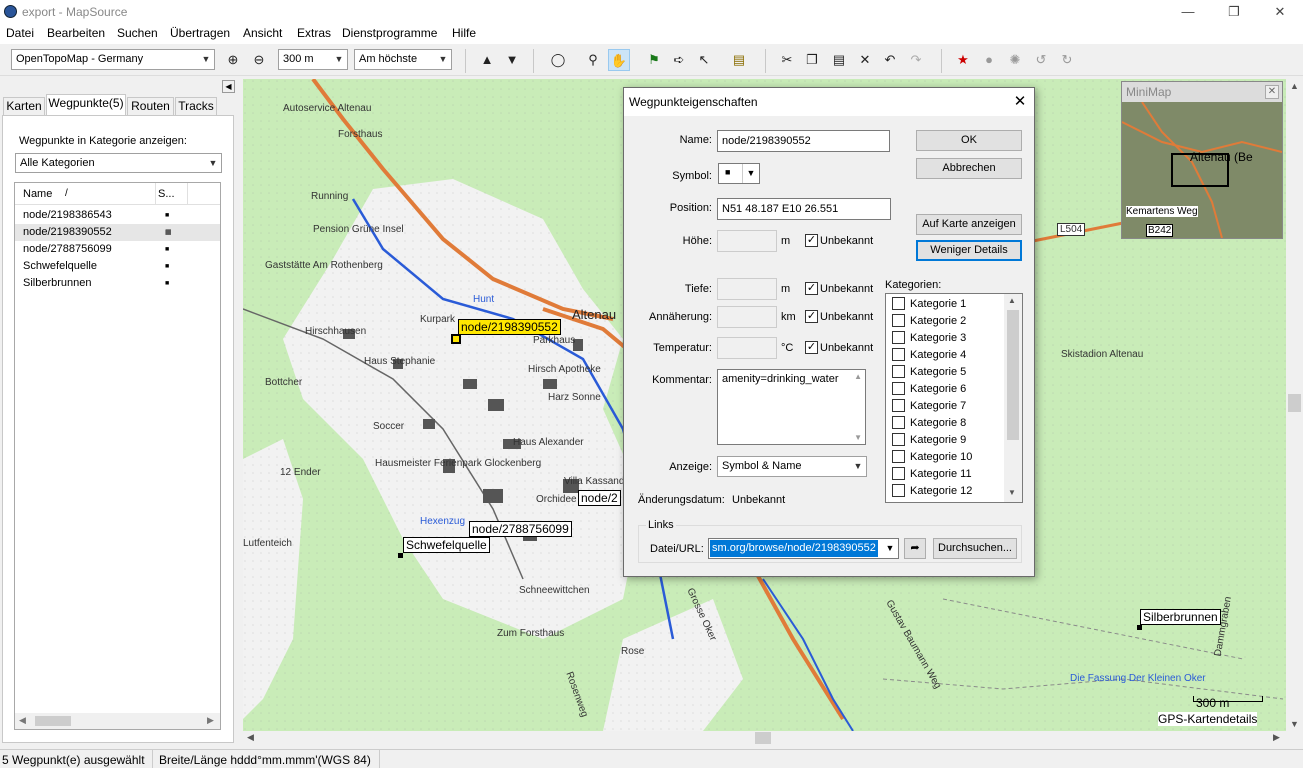 The width and height of the screenshot is (1303, 768). What do you see at coordinates (812, 60) in the screenshot?
I see `copy-icon: ❐` at bounding box center [812, 60].